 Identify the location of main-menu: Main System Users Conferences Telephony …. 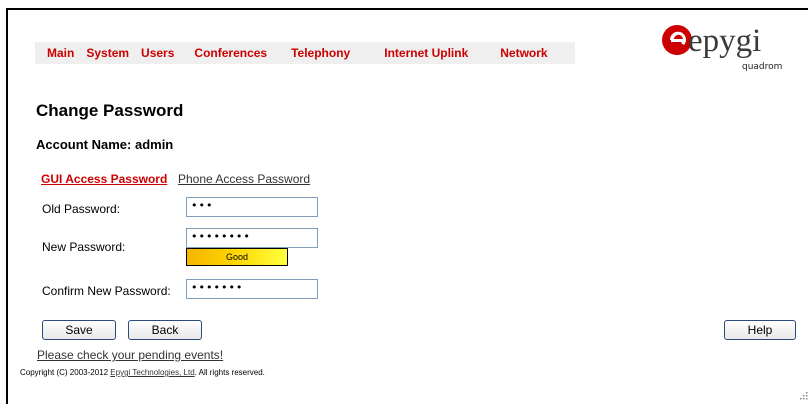
(305, 53).